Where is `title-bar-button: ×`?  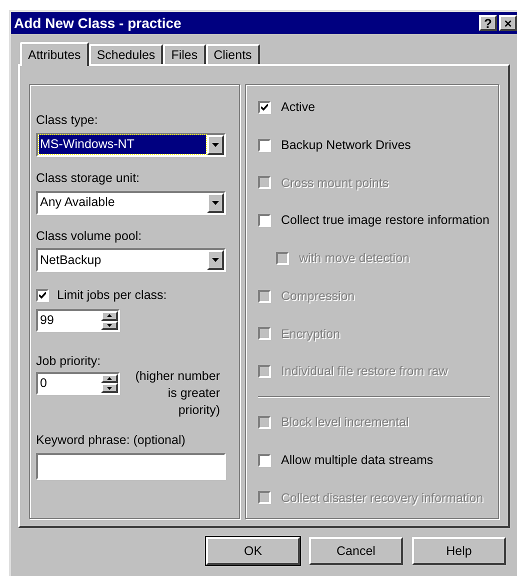
title-bar-button: × is located at coordinates (508, 23).